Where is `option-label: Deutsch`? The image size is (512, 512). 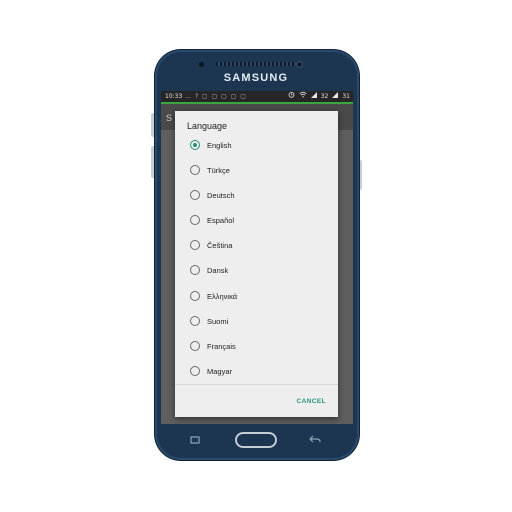
option-label: Deutsch is located at coordinates (221, 195).